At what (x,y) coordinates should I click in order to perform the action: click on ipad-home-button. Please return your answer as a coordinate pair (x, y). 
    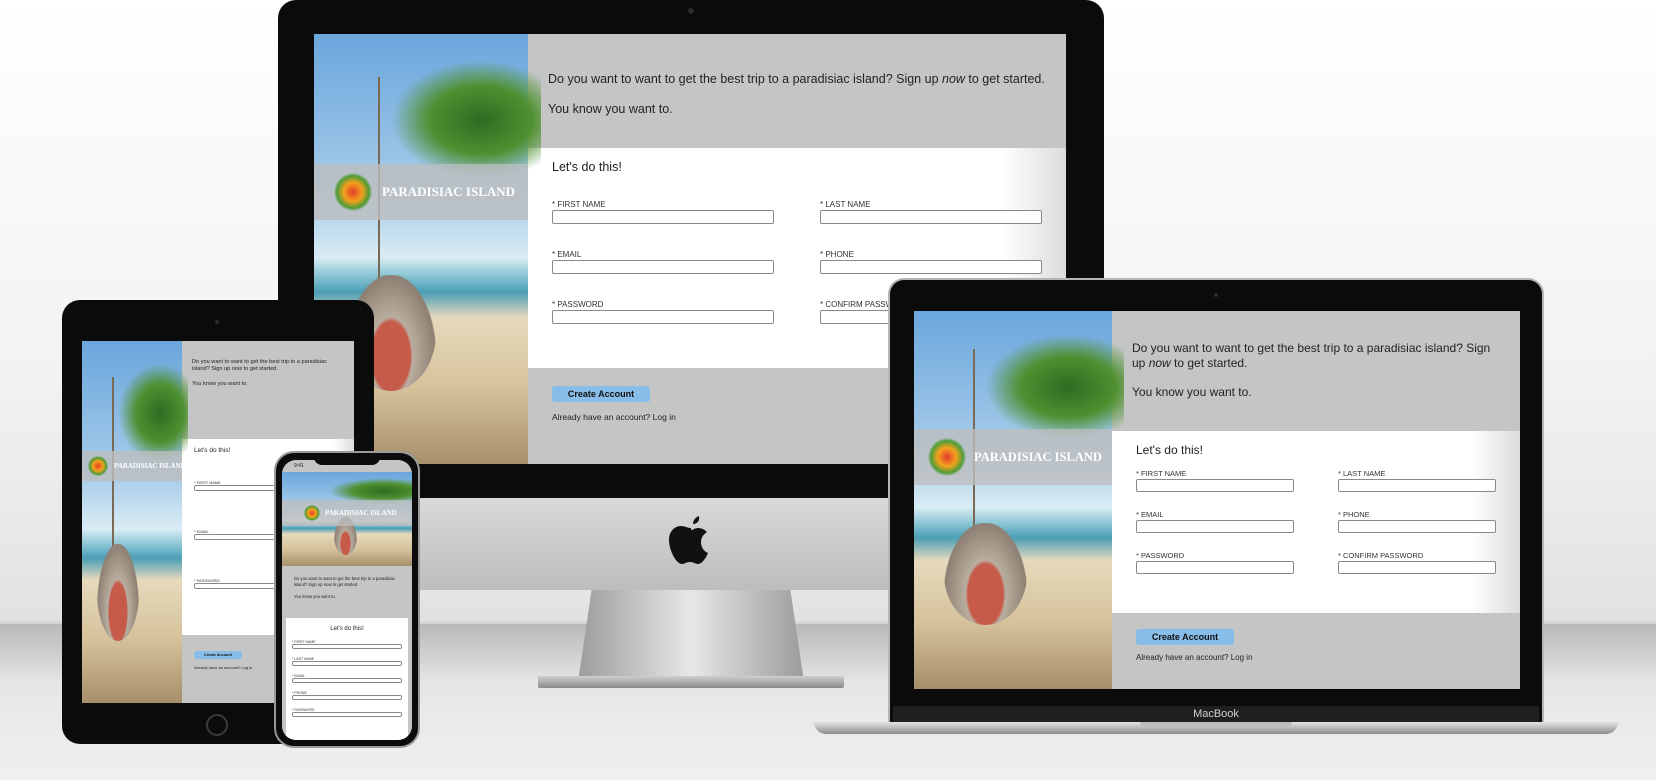
    Looking at the image, I should click on (217, 725).